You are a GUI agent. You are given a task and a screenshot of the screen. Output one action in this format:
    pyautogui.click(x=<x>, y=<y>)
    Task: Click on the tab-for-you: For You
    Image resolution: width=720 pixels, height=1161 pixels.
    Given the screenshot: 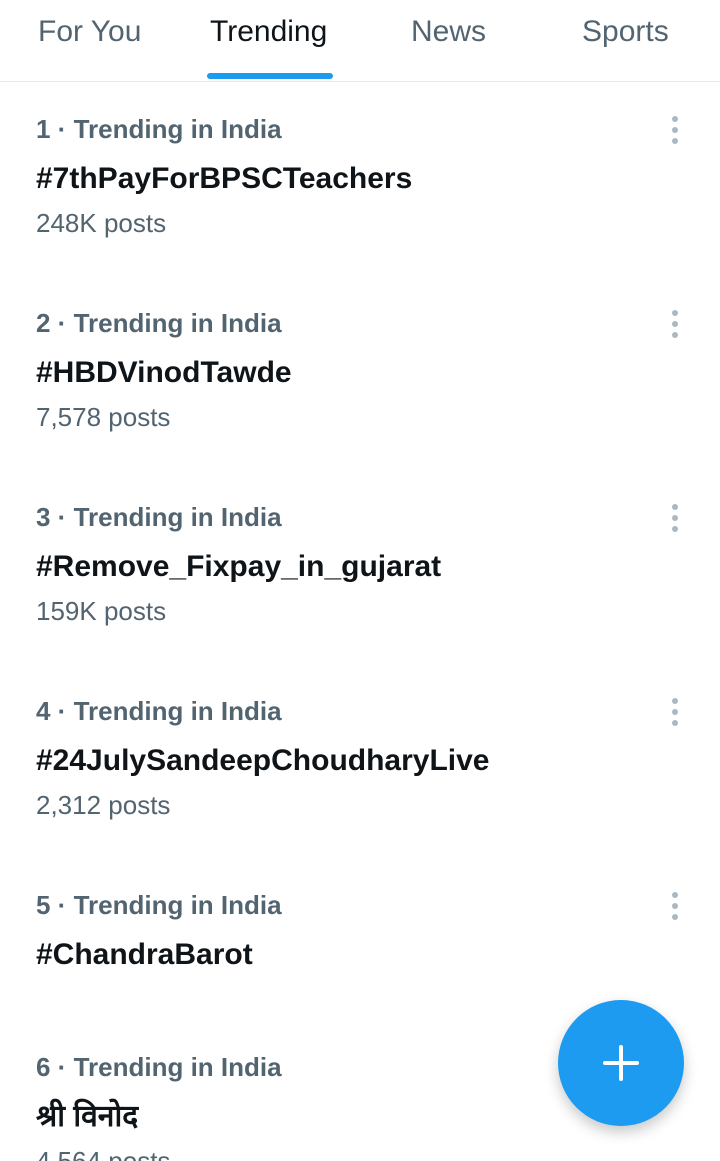 What is the action you would take?
    pyautogui.click(x=89, y=32)
    